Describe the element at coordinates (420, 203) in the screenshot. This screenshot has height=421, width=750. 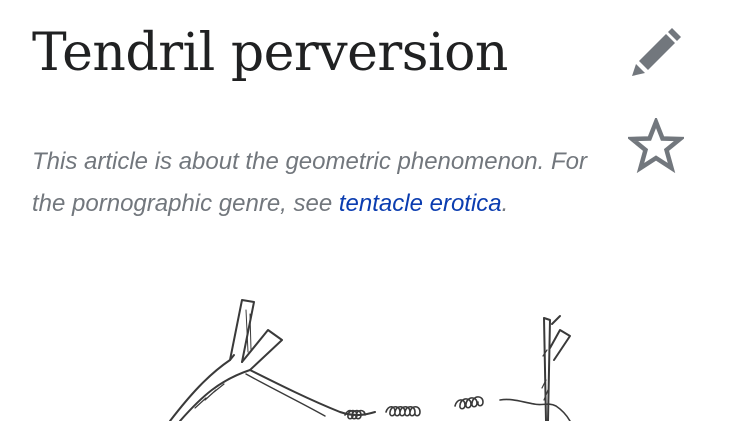
I see `tentacle-erotica-link: tentacle erotica` at that location.